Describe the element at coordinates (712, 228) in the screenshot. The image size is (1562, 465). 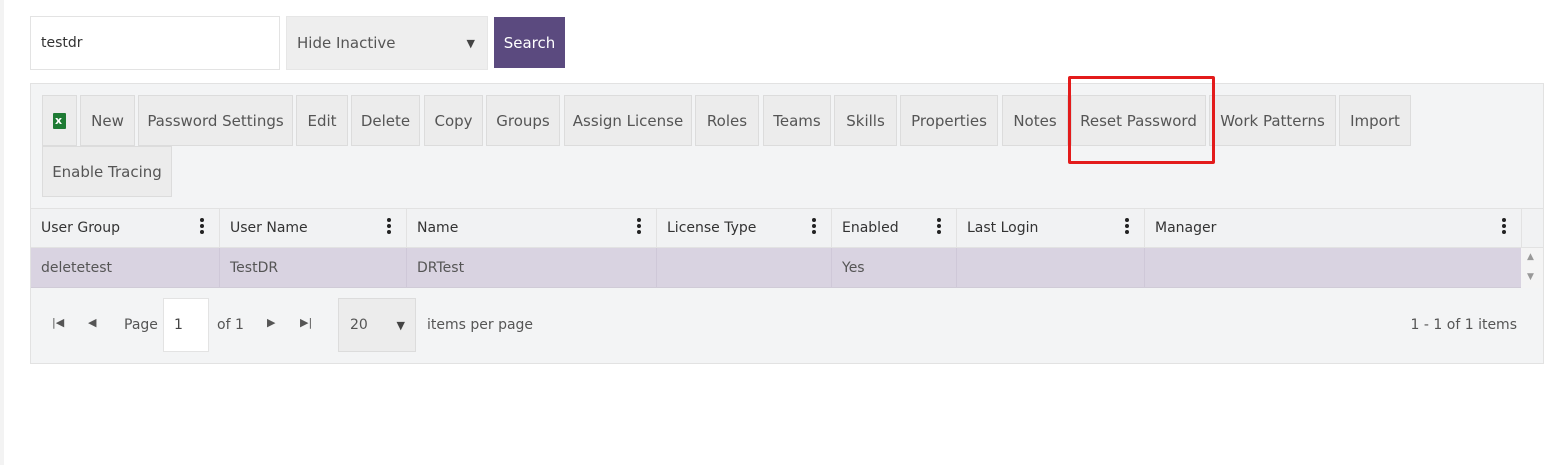
I see `column-header-label: License Type` at that location.